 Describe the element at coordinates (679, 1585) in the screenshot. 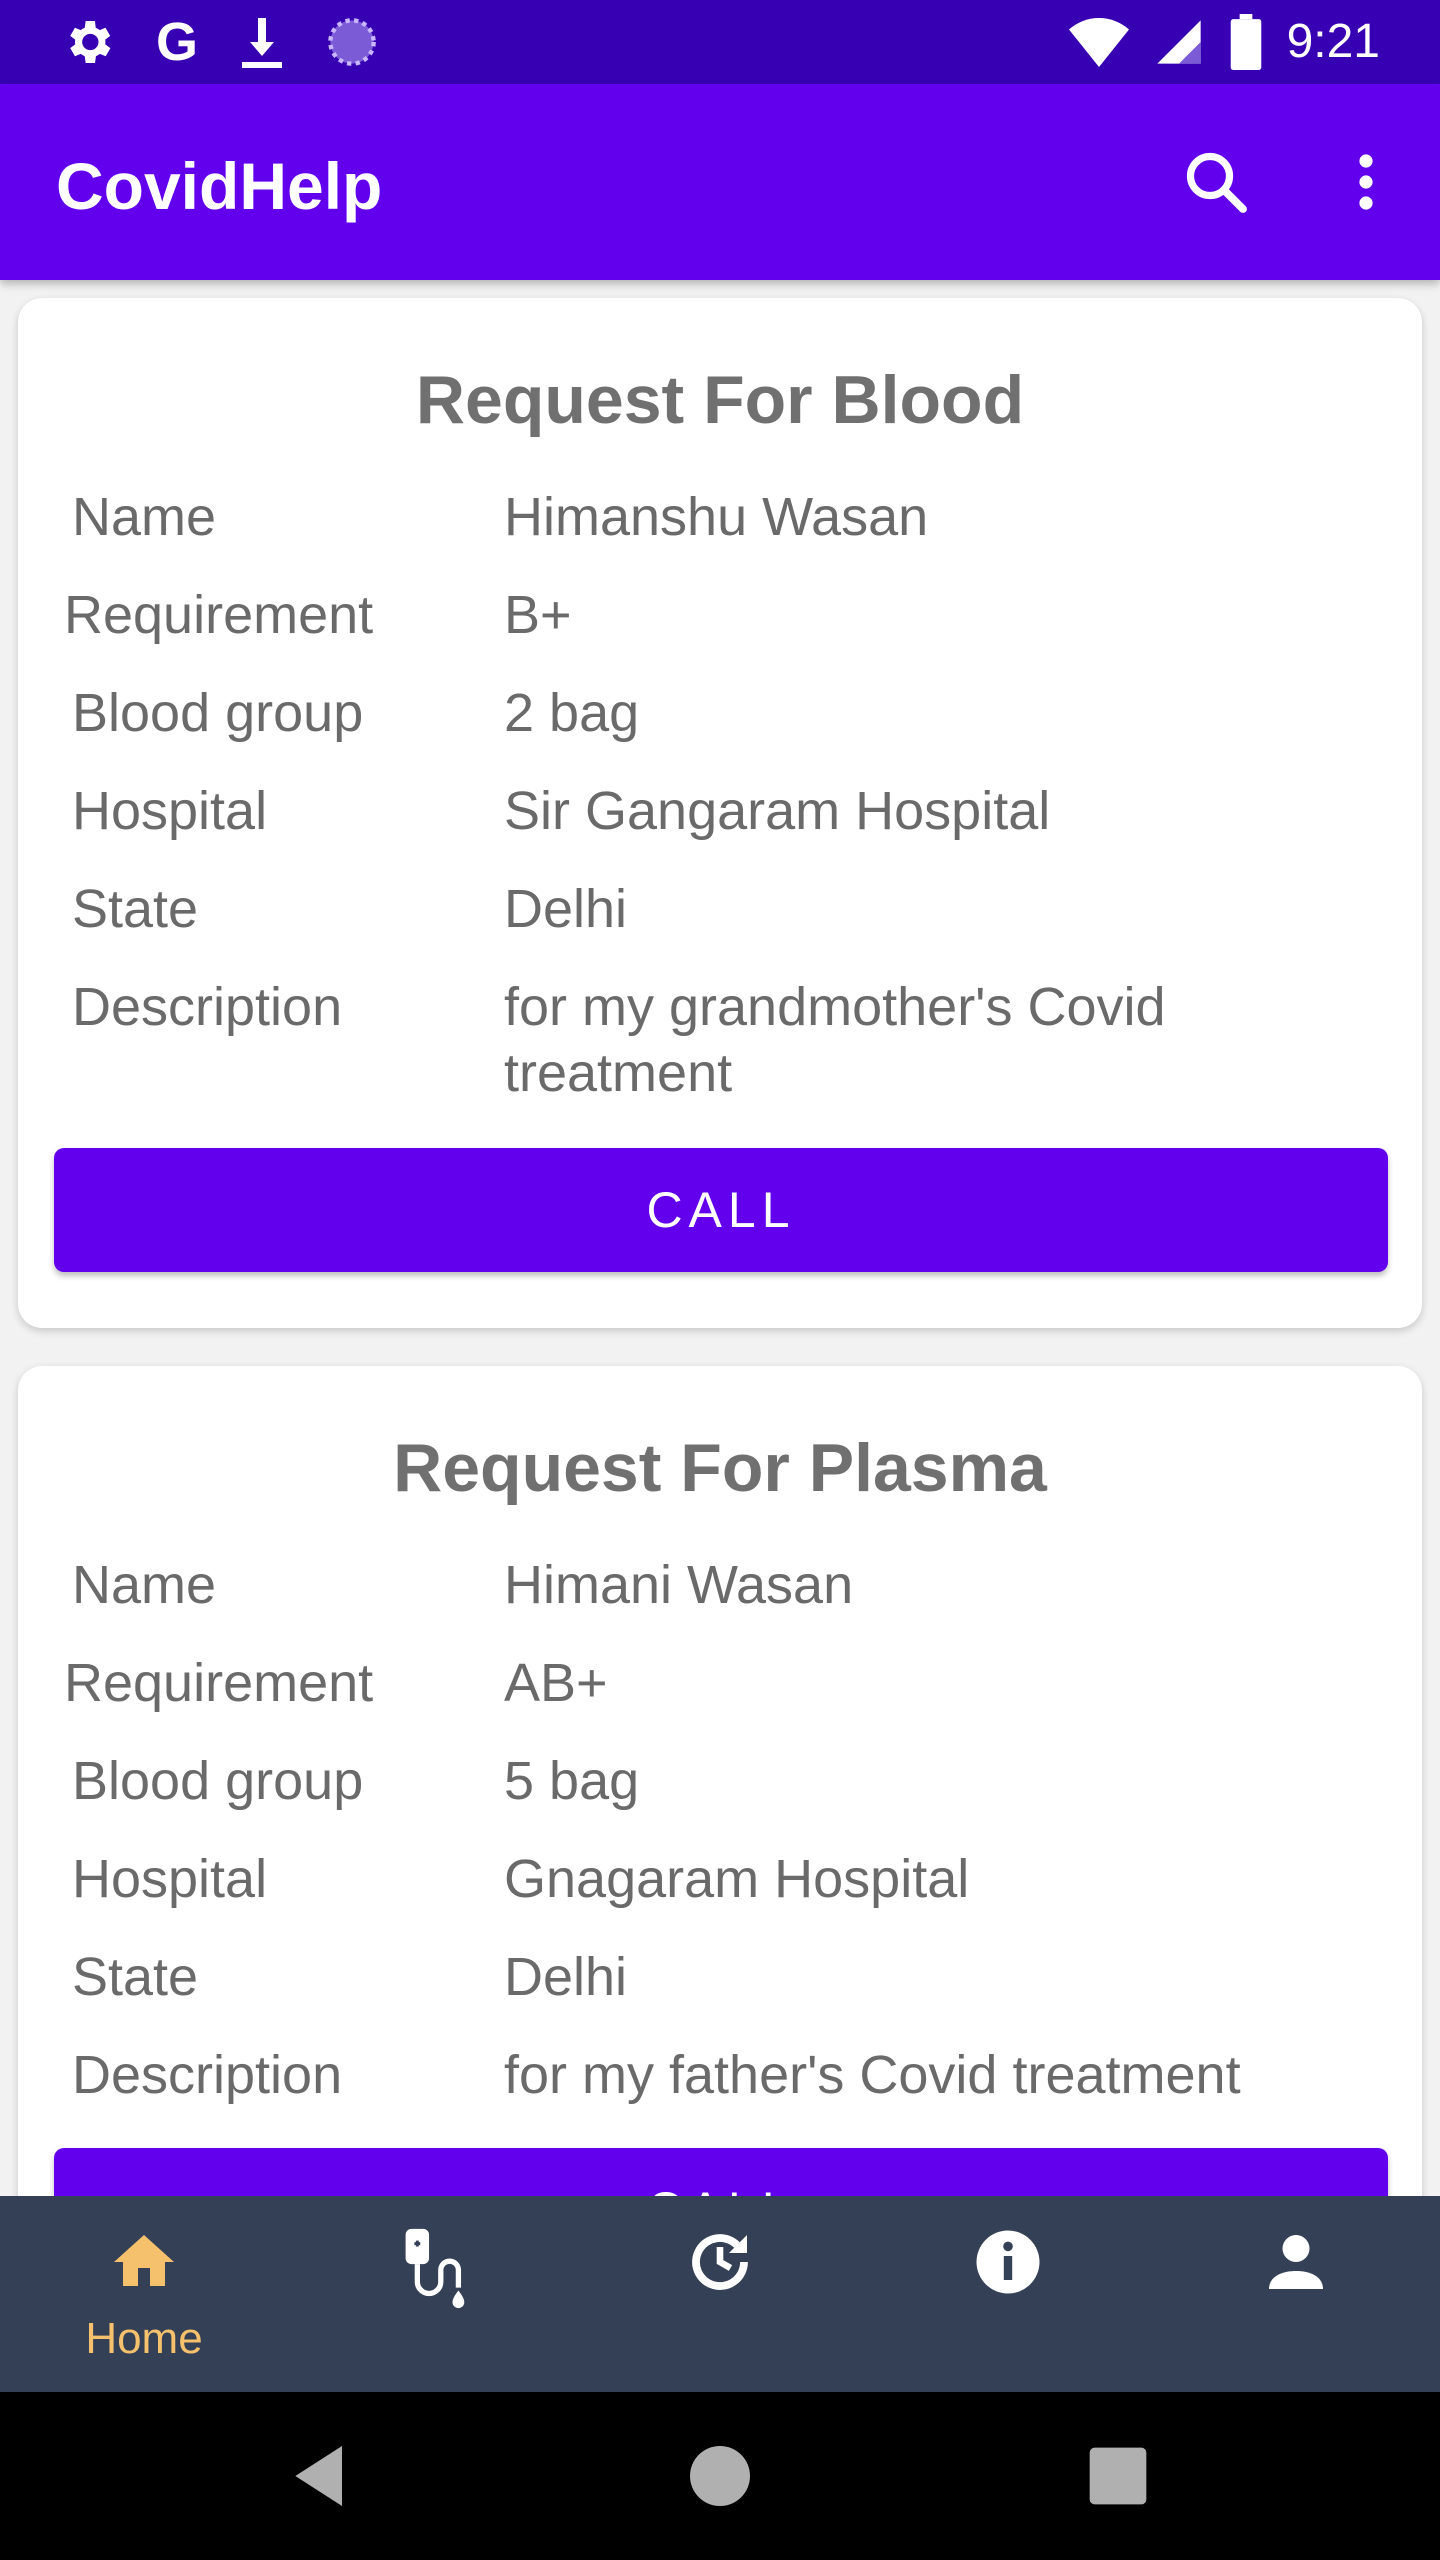

I see `name-value: Himani Wasan` at that location.